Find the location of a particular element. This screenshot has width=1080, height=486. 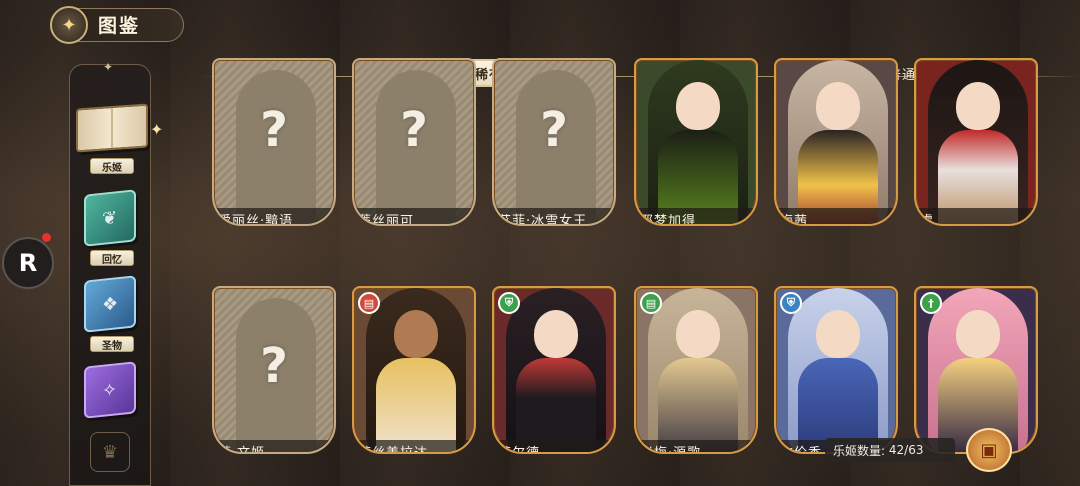

sidebar-item-relics: ❖ 圣物 is located at coordinates (111, 316).